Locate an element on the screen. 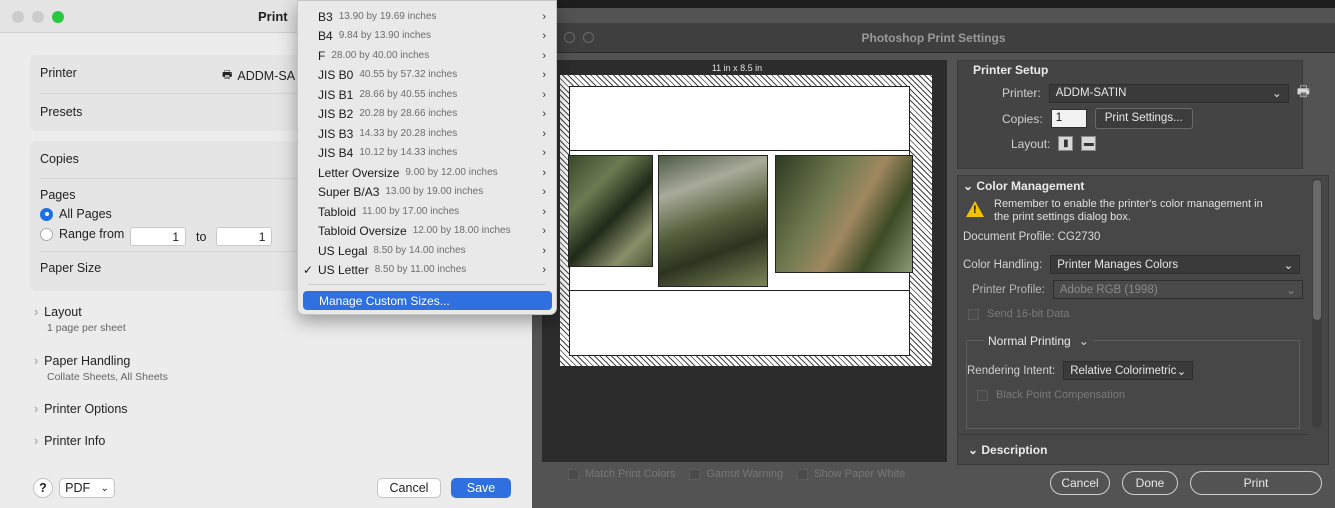  menu-item-b3: B3 13.90 by 19.69 inches › is located at coordinates (427, 16).